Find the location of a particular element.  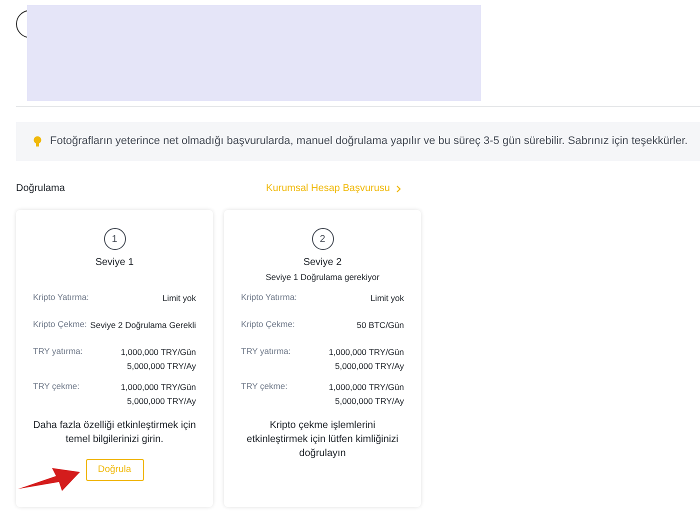

verify-button: Doğrula is located at coordinates (115, 470).